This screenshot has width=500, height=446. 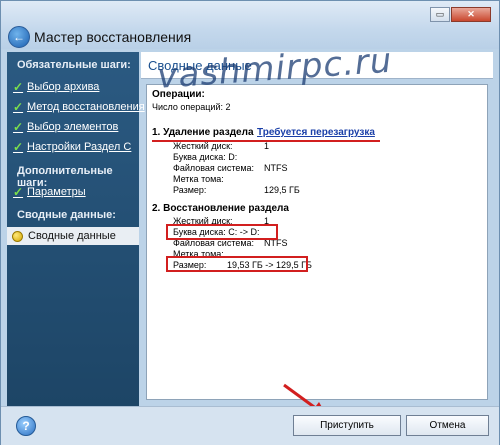 What do you see at coordinates (250, 425) in the screenshot?
I see `wizard-footer: ? Приступить Отмена` at bounding box center [250, 425].